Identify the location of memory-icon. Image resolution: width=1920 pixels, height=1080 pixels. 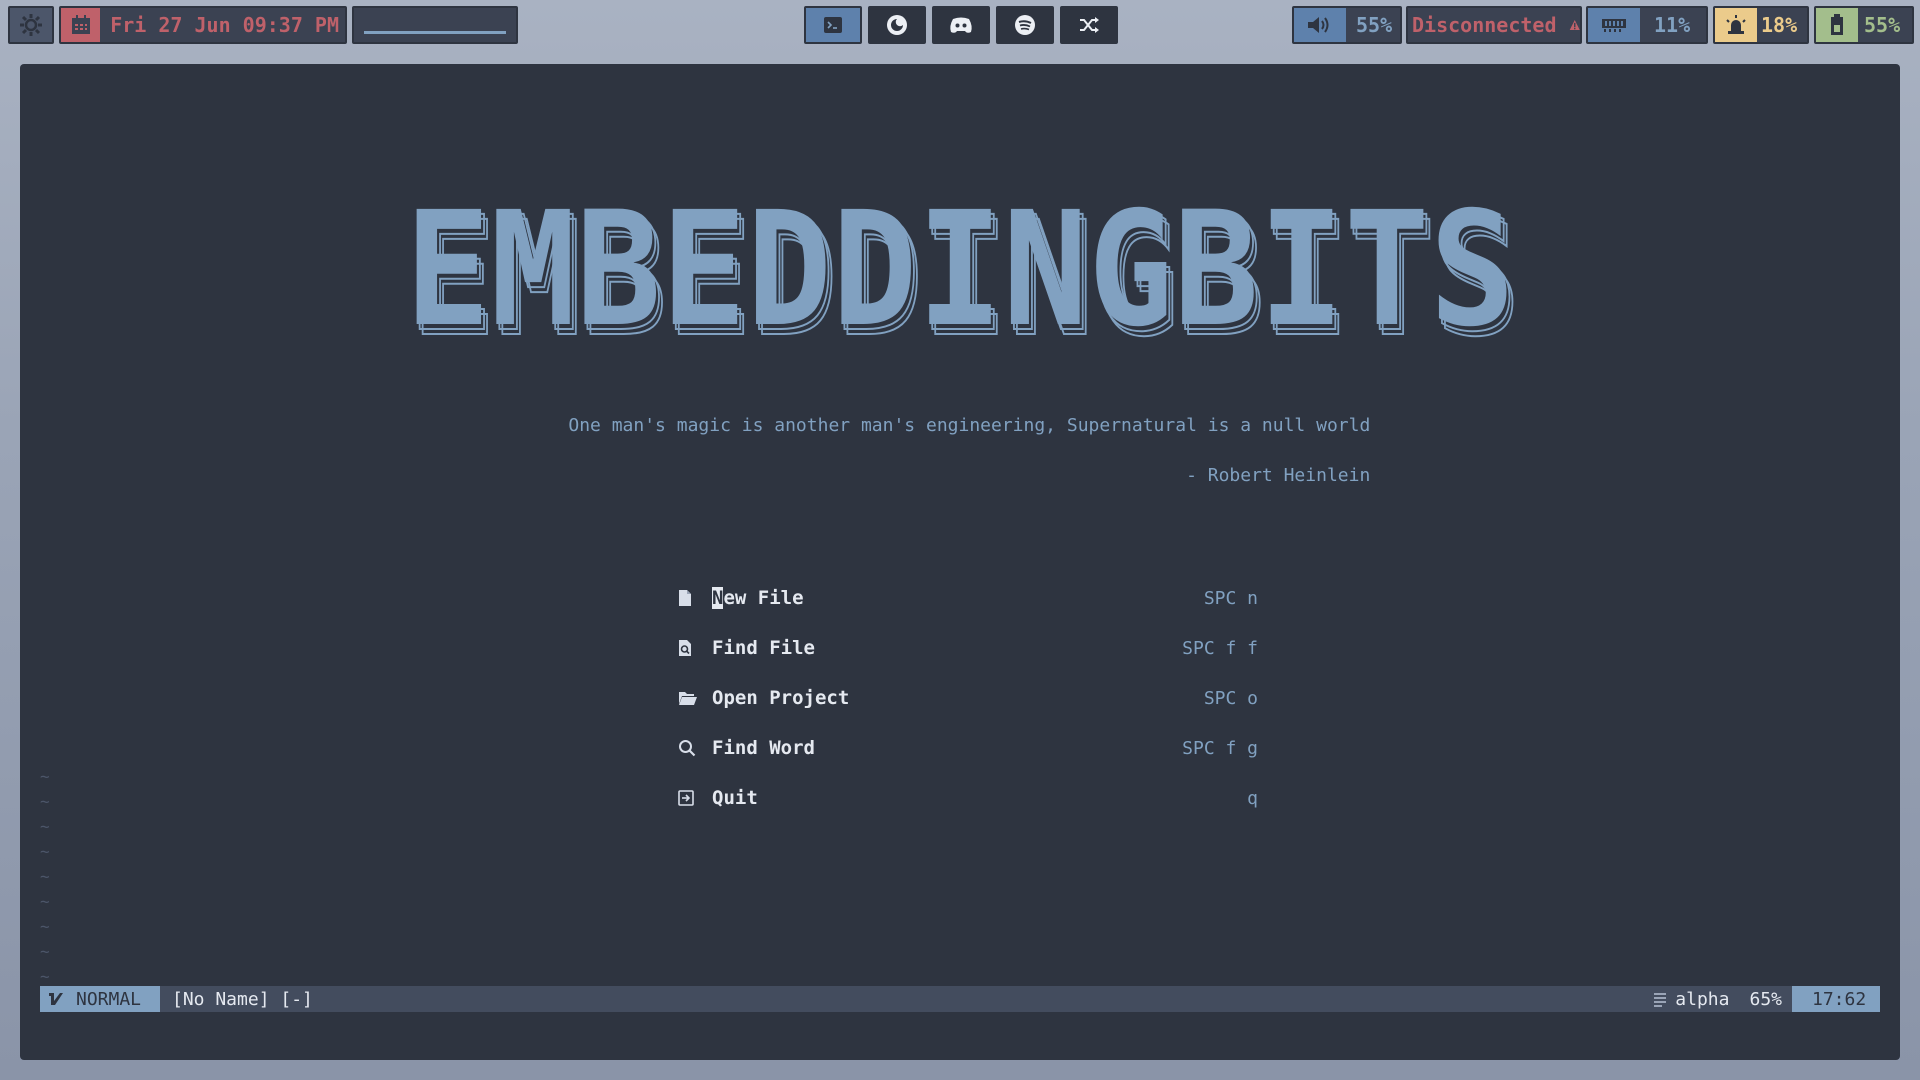
(1614, 25).